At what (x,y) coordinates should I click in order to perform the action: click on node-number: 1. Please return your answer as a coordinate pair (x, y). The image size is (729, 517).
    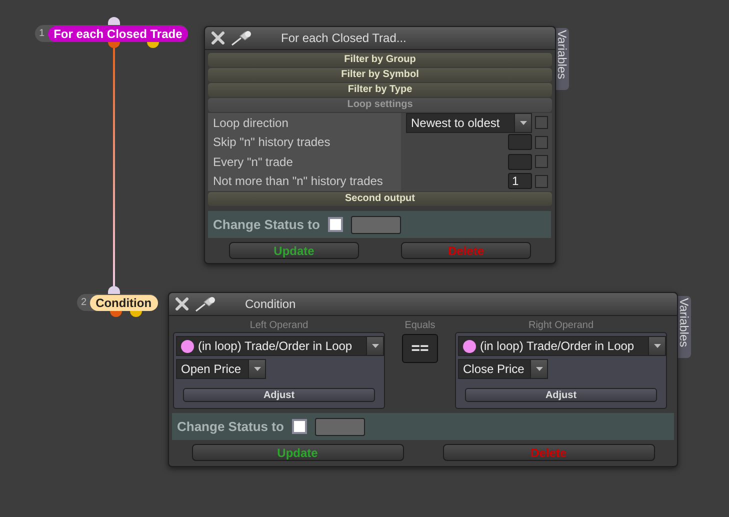
    Looking at the image, I should click on (42, 33).